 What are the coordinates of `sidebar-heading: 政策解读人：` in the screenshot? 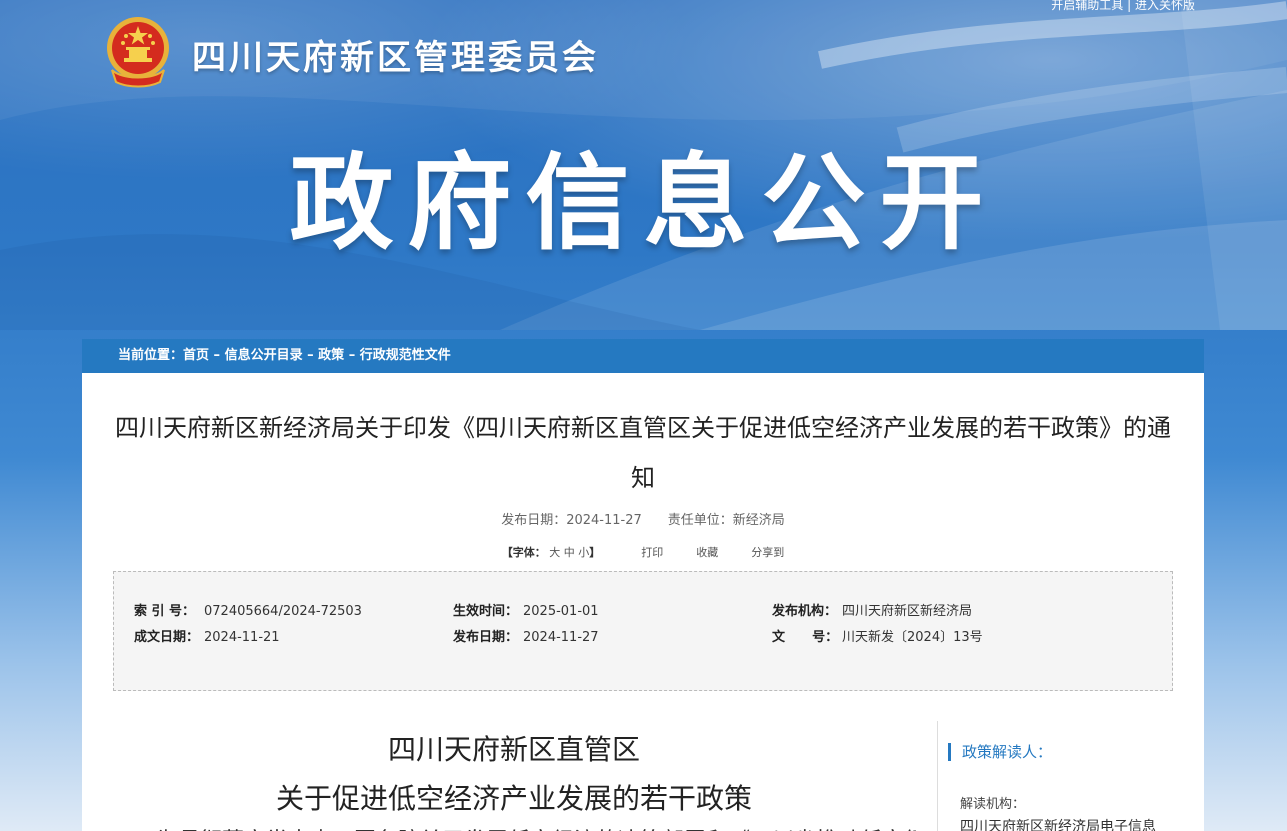 It's located at (1000, 752).